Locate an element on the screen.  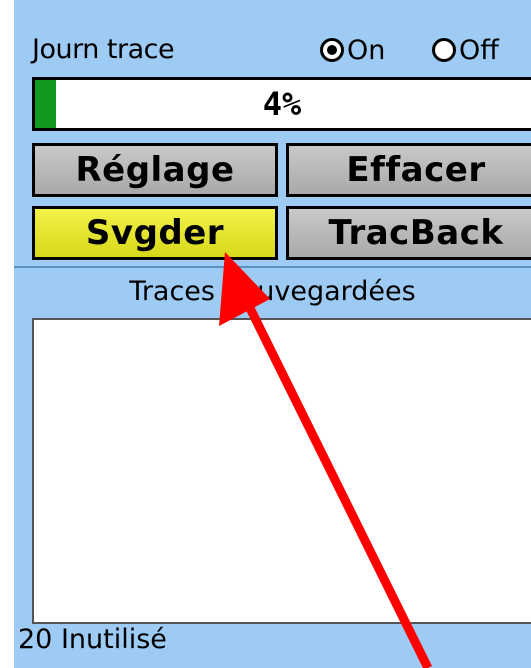
unused-count: 20 Inutilisé is located at coordinates (92, 639).